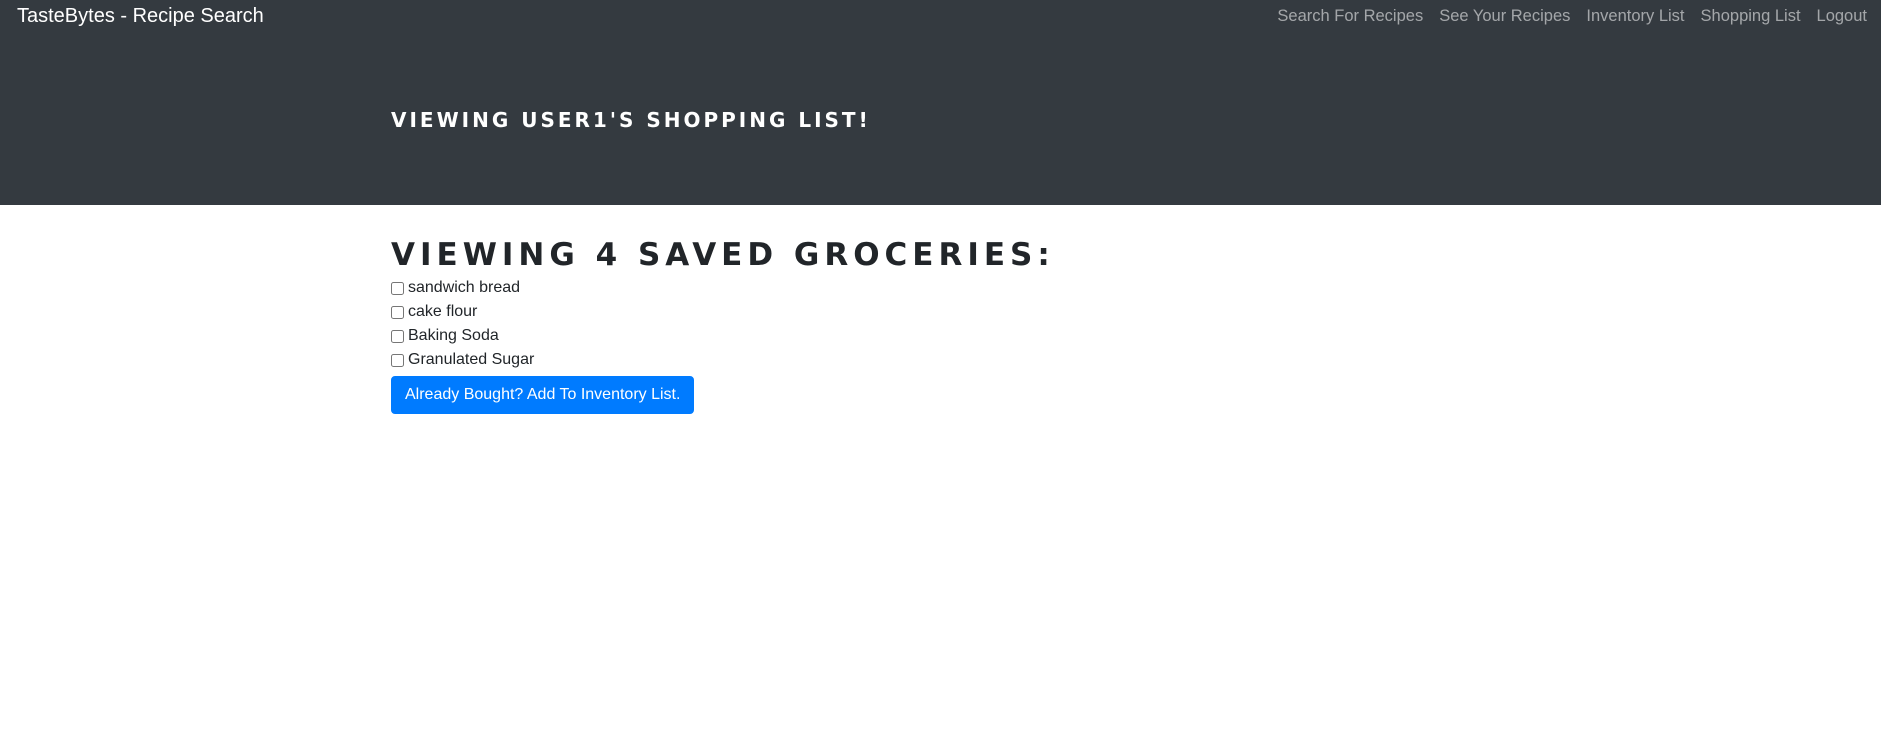 This screenshot has width=1881, height=744. Describe the element at coordinates (397, 312) in the screenshot. I see `grocery-checkbox-cake-flour` at that location.